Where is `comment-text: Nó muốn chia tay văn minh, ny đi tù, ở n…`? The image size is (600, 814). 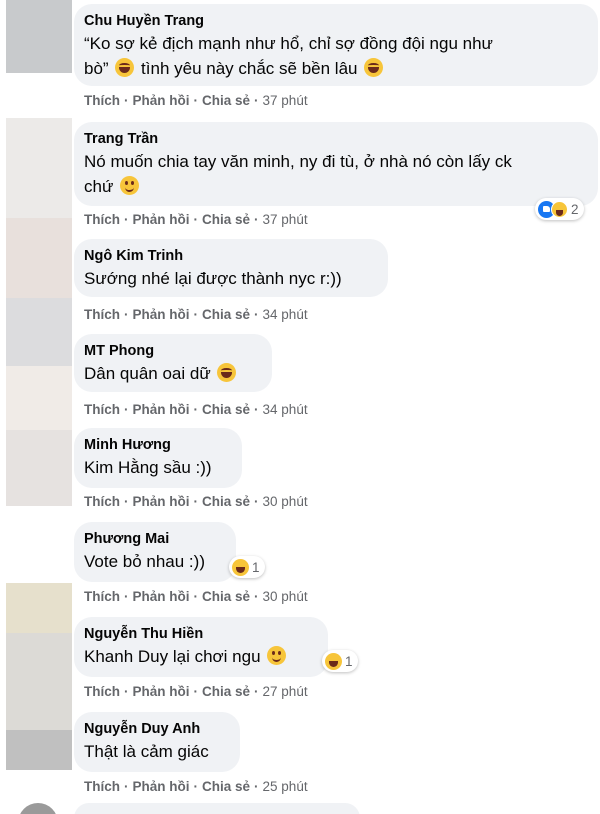
comment-text: Nó muốn chia tay văn minh, ny đi tù, ở n… is located at coordinates (335, 174).